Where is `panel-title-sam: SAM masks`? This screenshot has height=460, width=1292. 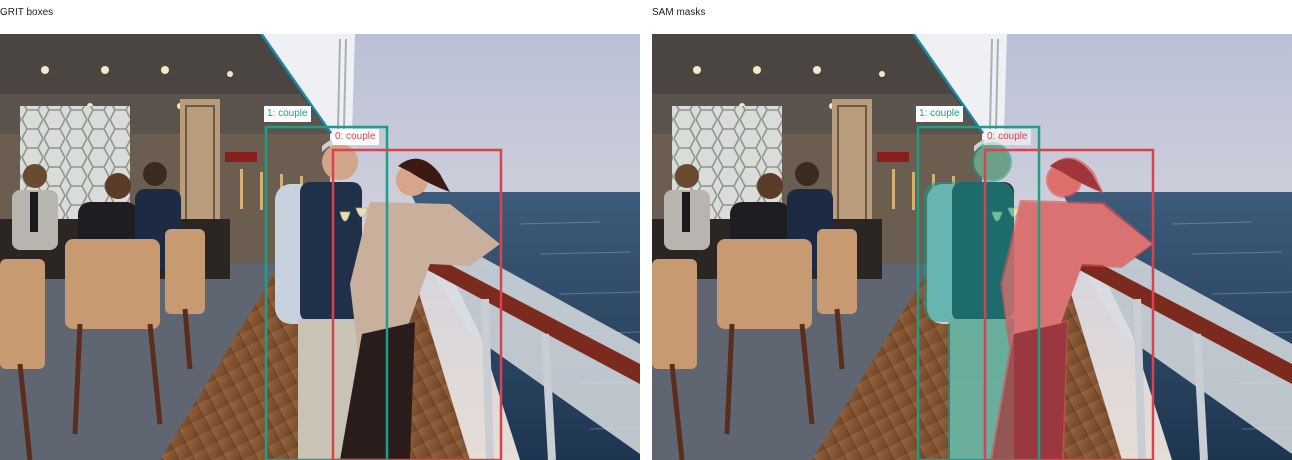 panel-title-sam: SAM masks is located at coordinates (679, 12).